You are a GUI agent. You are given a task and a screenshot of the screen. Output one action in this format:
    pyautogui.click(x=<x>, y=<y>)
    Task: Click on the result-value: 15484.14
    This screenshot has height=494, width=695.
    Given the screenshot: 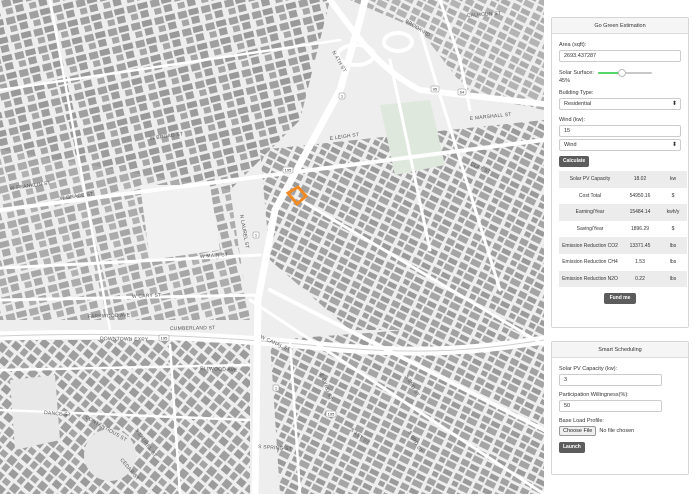 What is the action you would take?
    pyautogui.click(x=640, y=212)
    